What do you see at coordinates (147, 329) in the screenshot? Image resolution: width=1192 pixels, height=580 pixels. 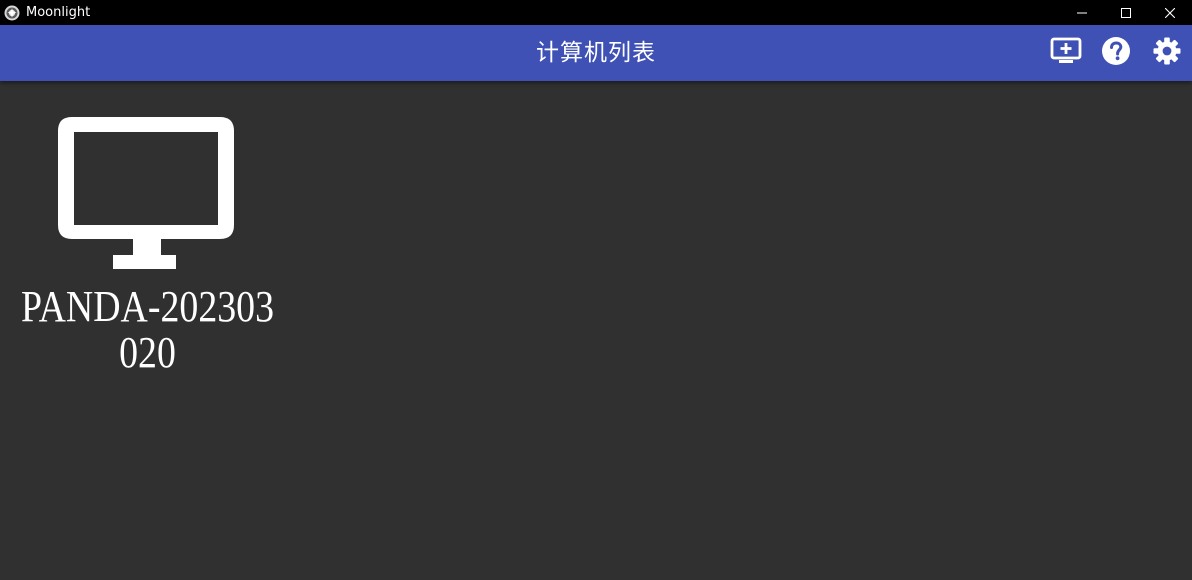 I see `computer-name: PANDA-202303020` at bounding box center [147, 329].